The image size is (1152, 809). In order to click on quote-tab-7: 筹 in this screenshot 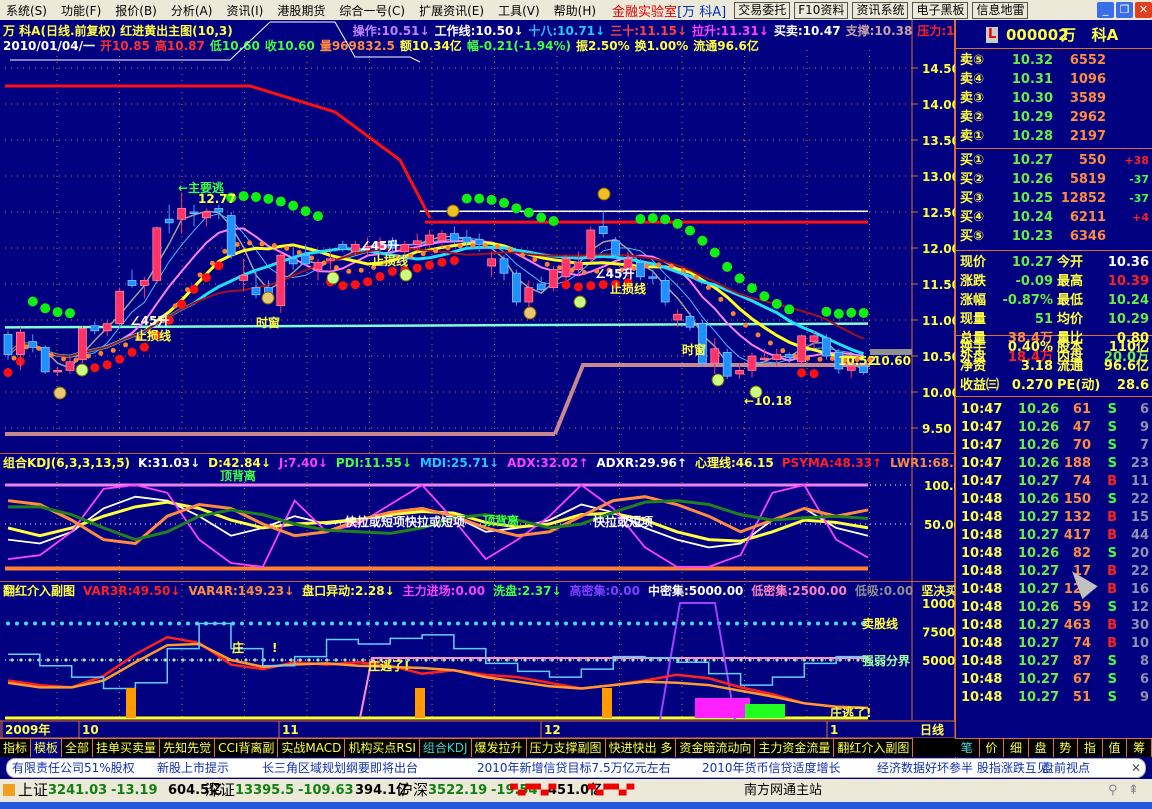, I will do `click(1139, 747)`.